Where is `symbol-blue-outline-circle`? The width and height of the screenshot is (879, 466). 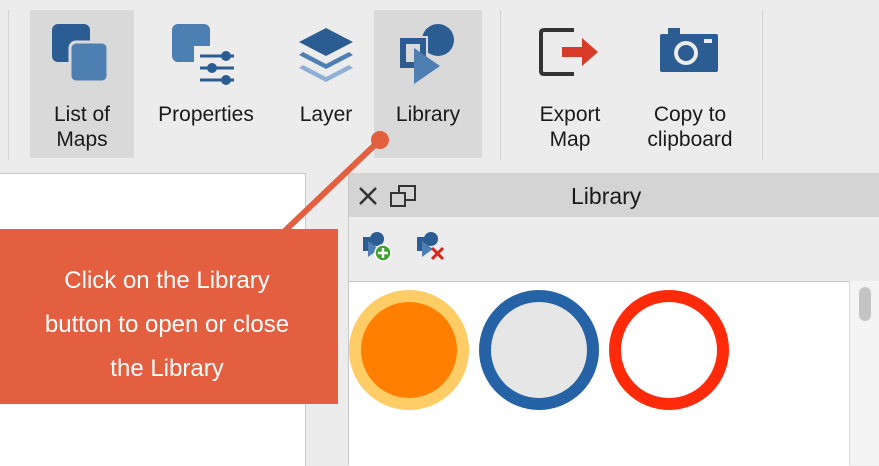 symbol-blue-outline-circle is located at coordinates (539, 350).